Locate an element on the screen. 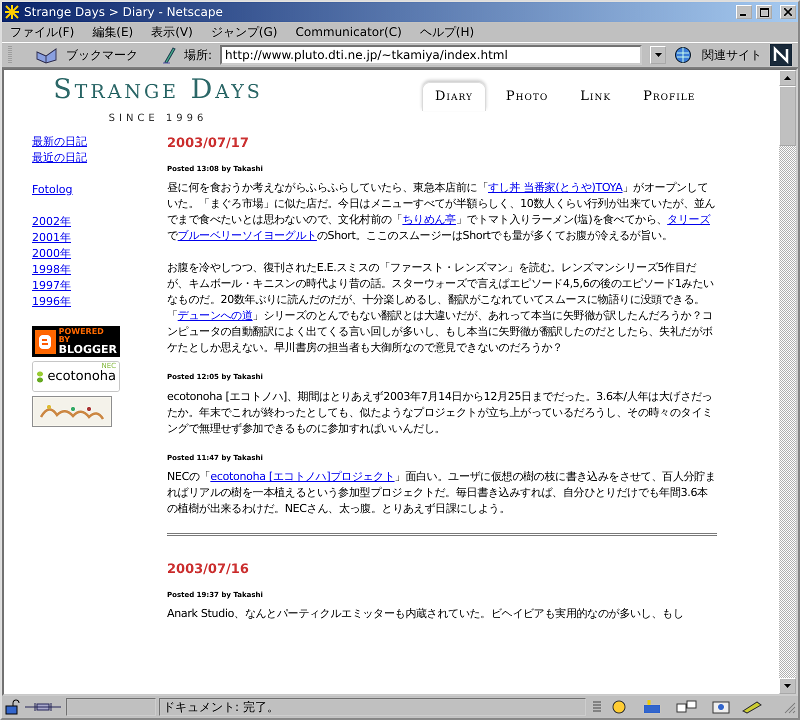  blogger-badge: POWERED BY BLOGGER is located at coordinates (76, 341).